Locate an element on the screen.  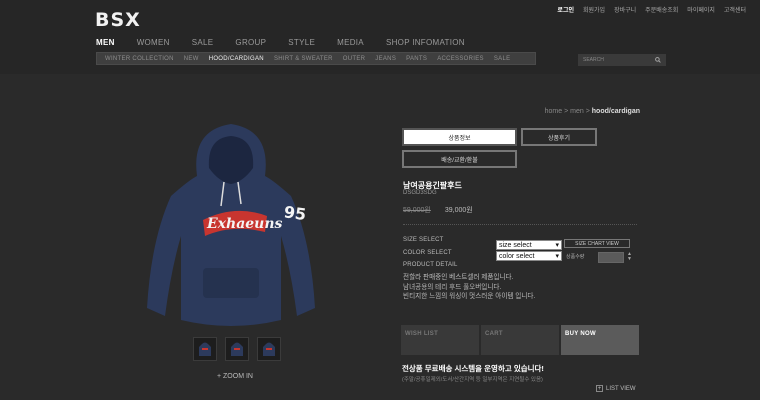
crumb-current: hood/cardigan is located at coordinates (615, 111).